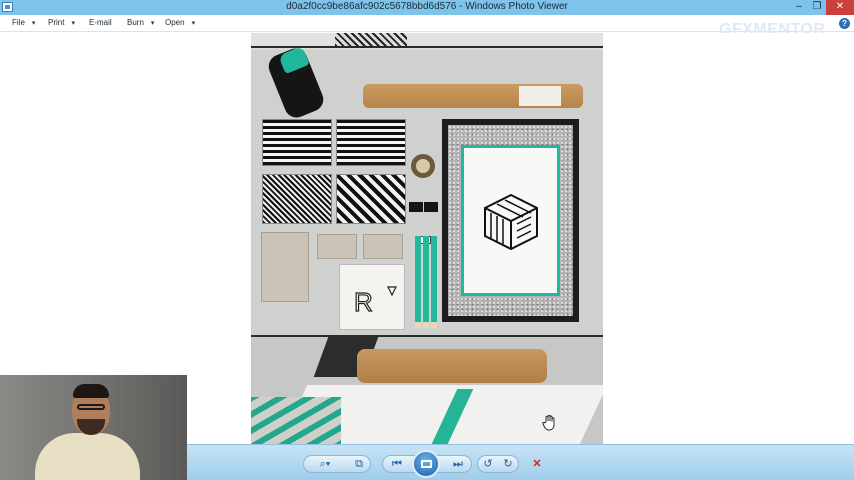  I want to click on slideshow-icon, so click(426, 464).